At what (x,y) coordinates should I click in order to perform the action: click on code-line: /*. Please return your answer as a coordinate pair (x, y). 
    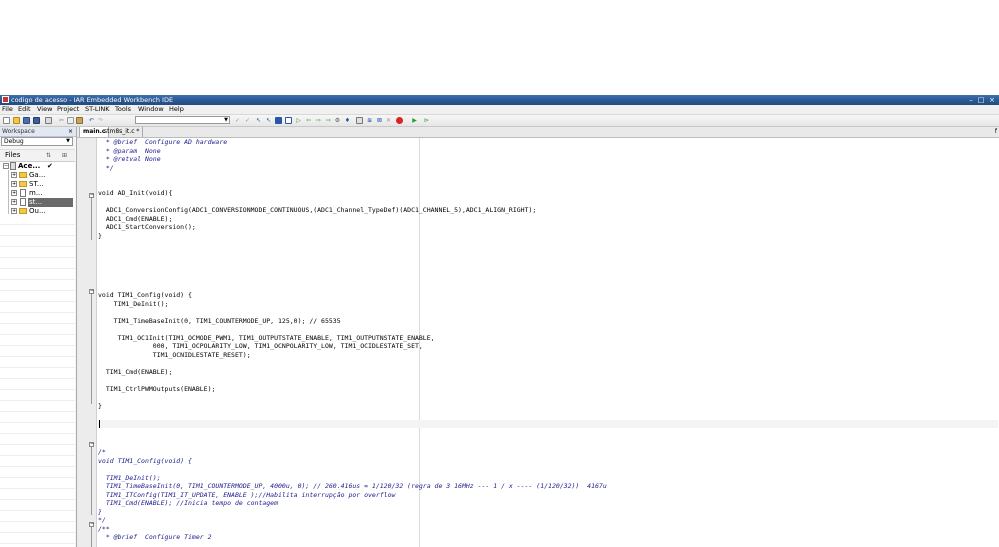
    Looking at the image, I should click on (102, 452).